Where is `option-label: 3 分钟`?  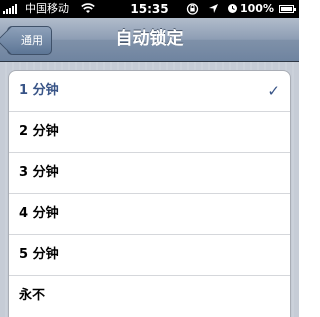 option-label: 3 分钟 is located at coordinates (39, 172).